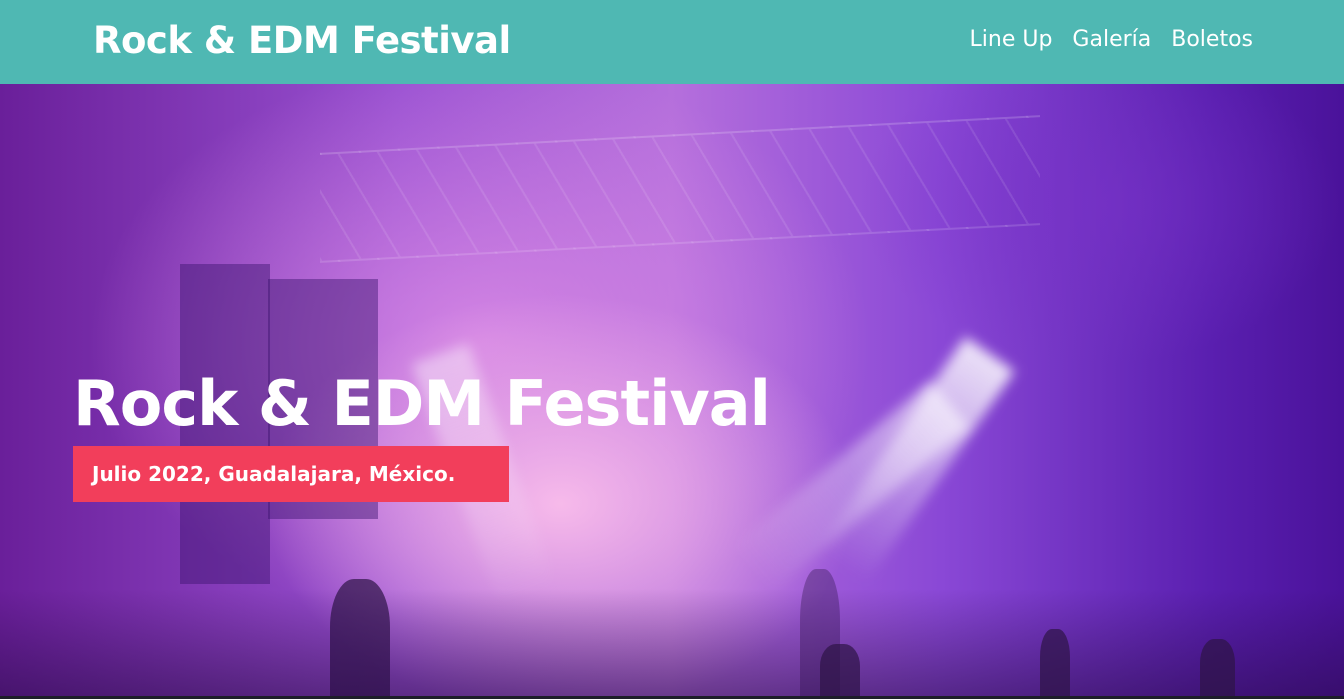 Image resolution: width=1344 pixels, height=699 pixels. What do you see at coordinates (1011, 40) in the screenshot?
I see `nav-link-line-up: Line Up` at bounding box center [1011, 40].